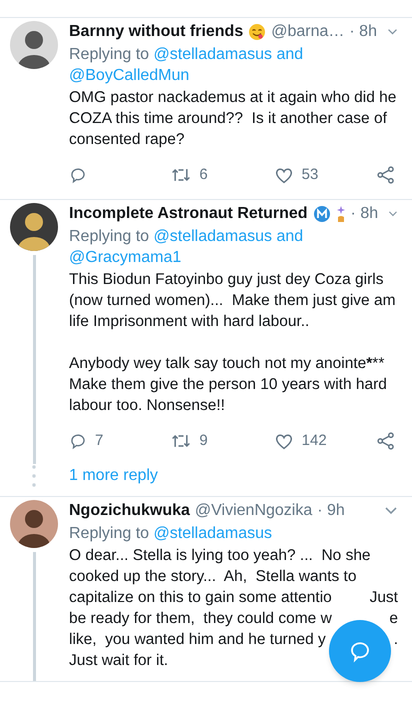  Describe the element at coordinates (171, 534) in the screenshot. I see `replying-to-text: Replying to @stelladamasus` at that location.